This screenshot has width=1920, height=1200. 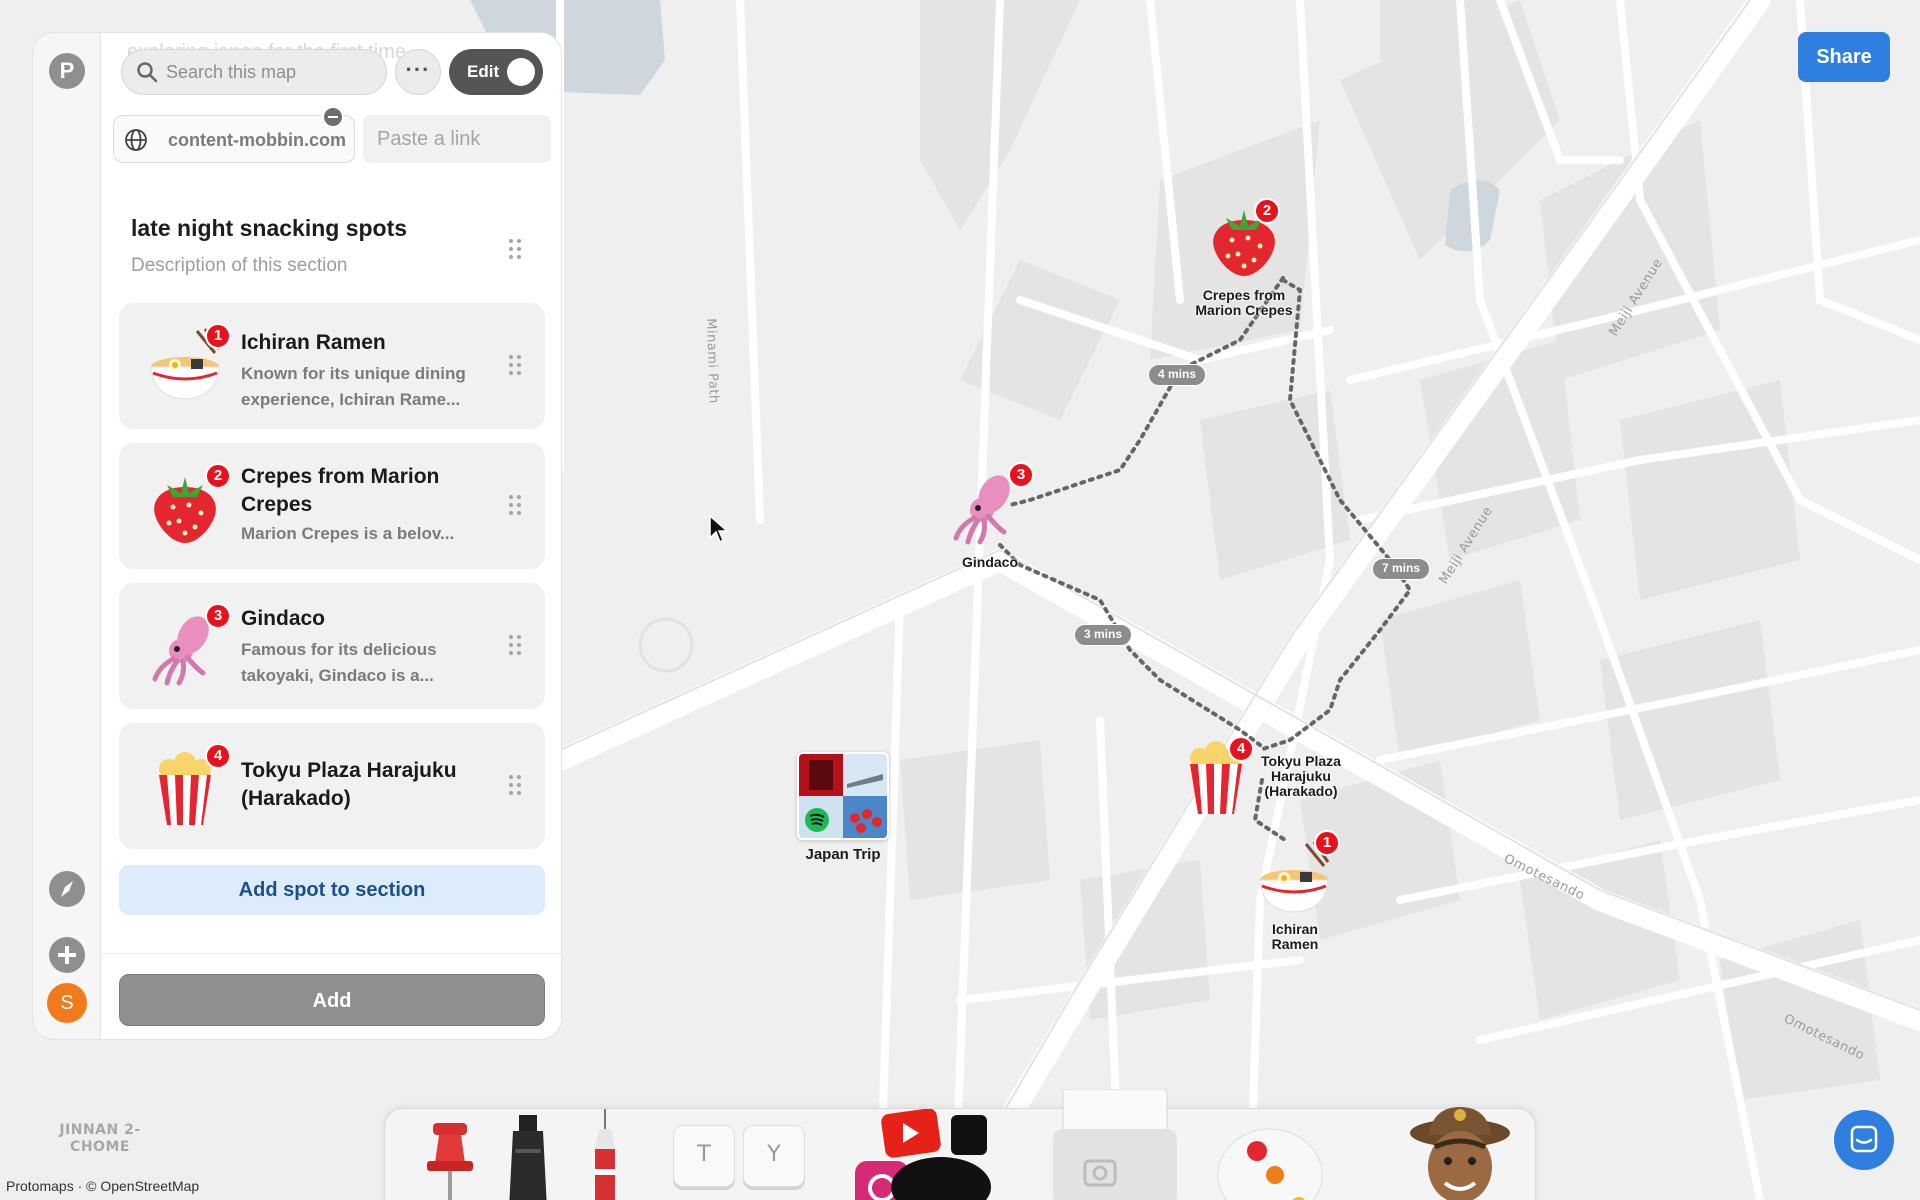 I want to click on spot-title: Ichiran Ramen, so click(x=313, y=342).